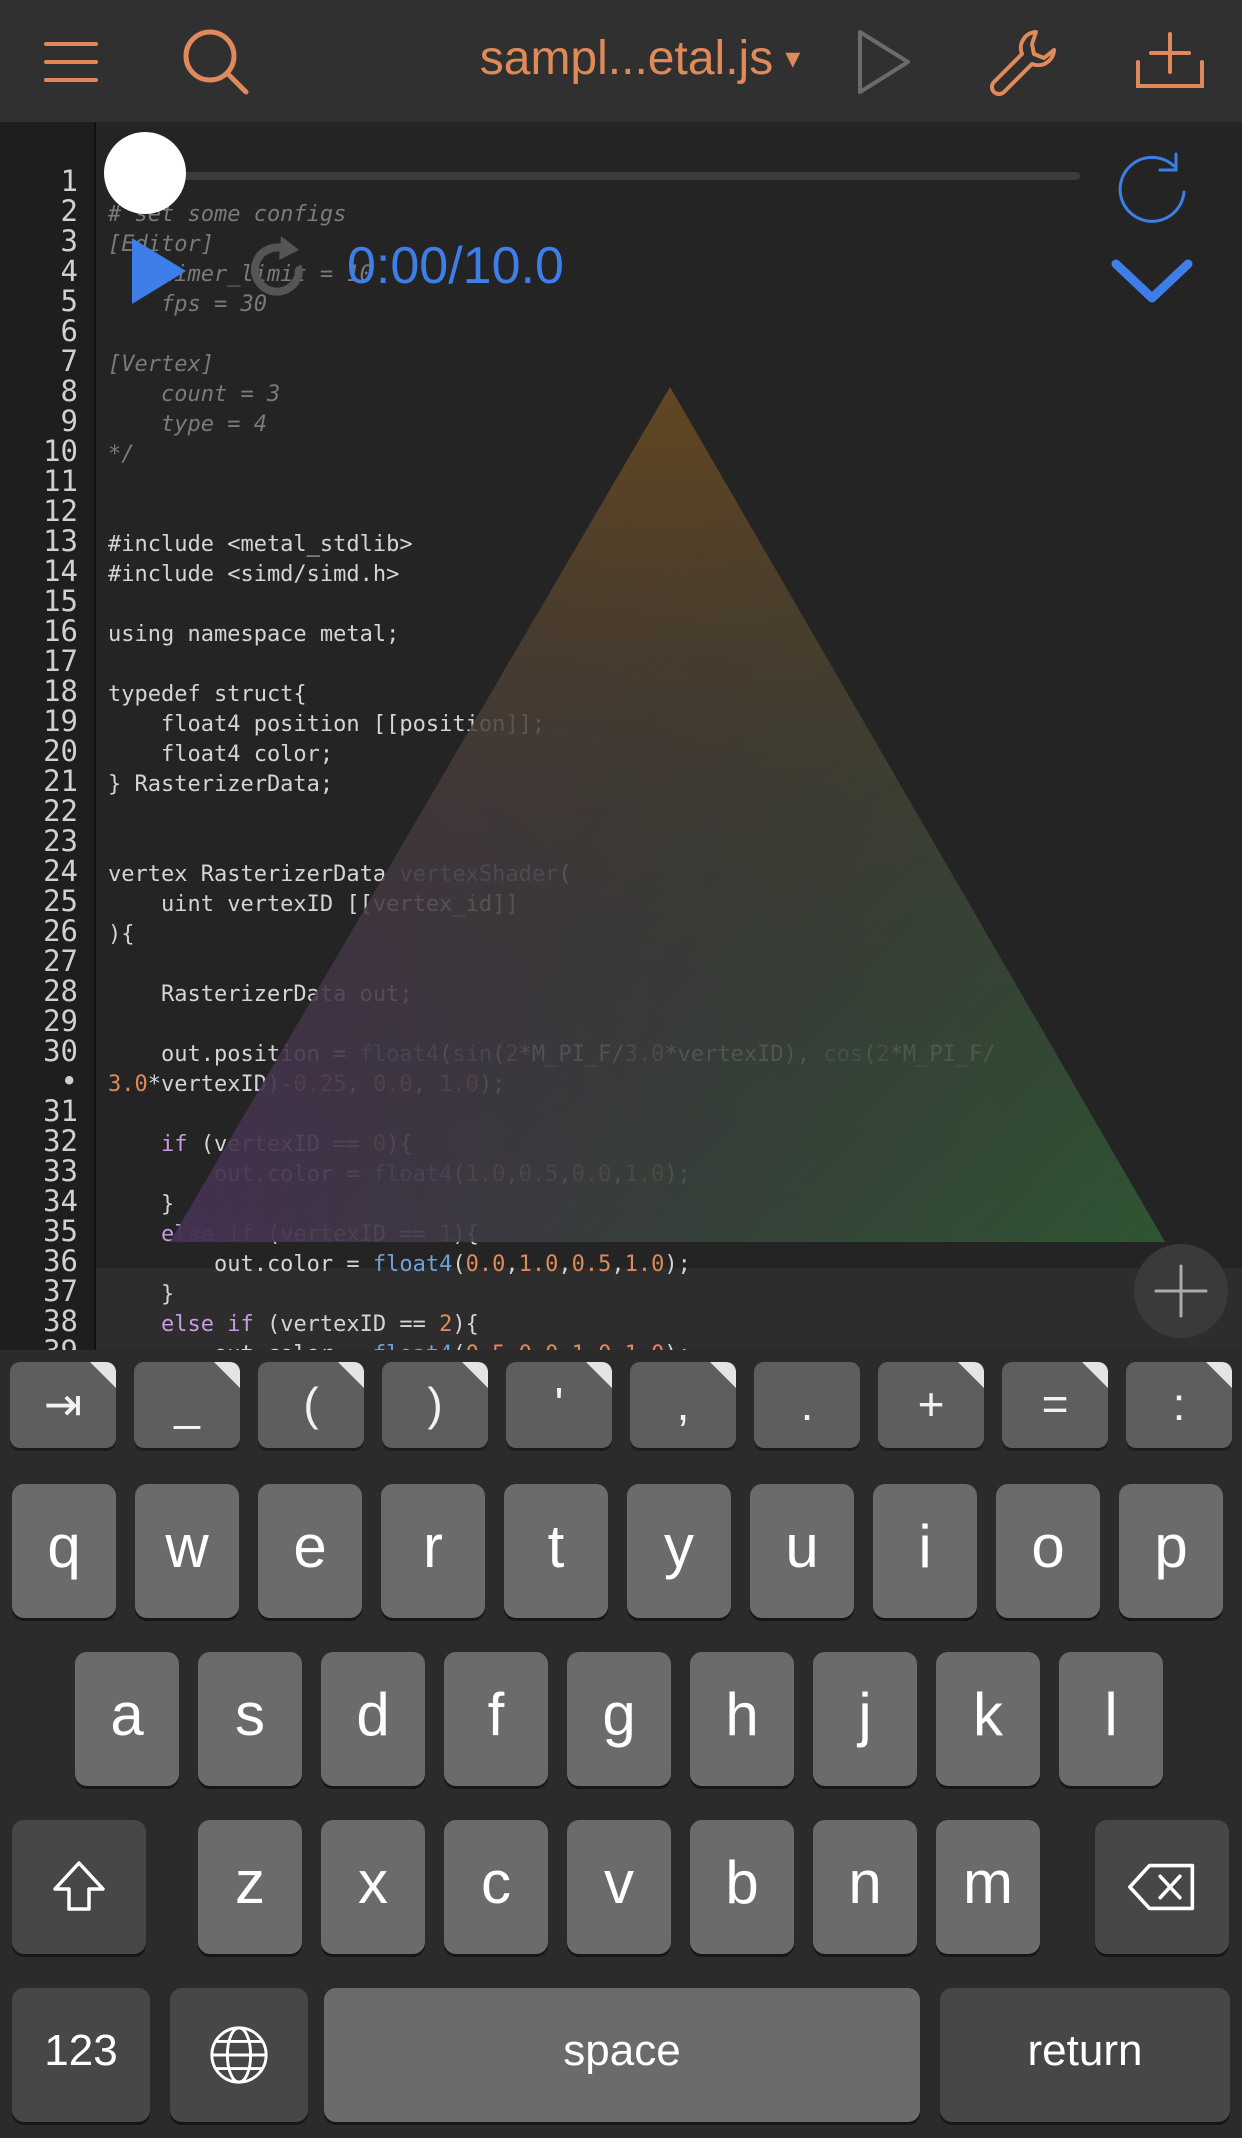 This screenshot has height=2138, width=1242. I want to click on accessory-key-tab: ⇥, so click(63, 1405).